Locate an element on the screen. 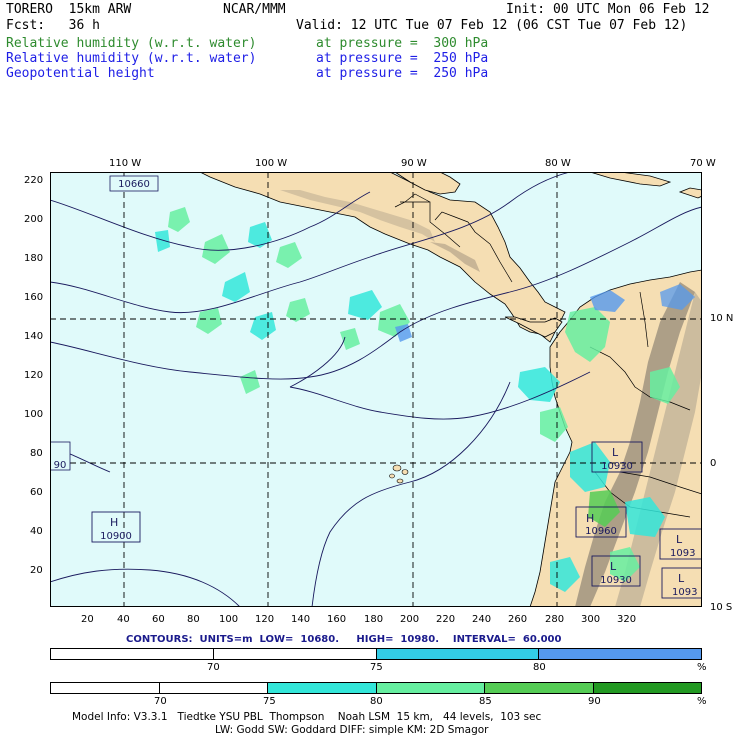 The image size is (740, 740). y-tick-label: 120 is located at coordinates (34, 375).